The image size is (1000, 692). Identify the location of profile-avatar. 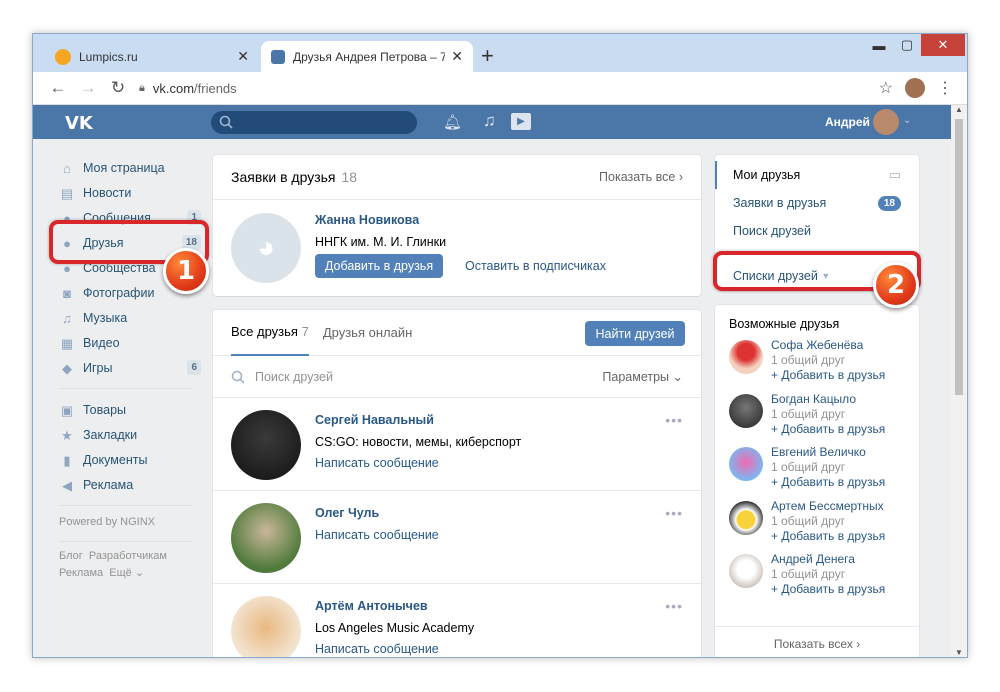
(915, 88).